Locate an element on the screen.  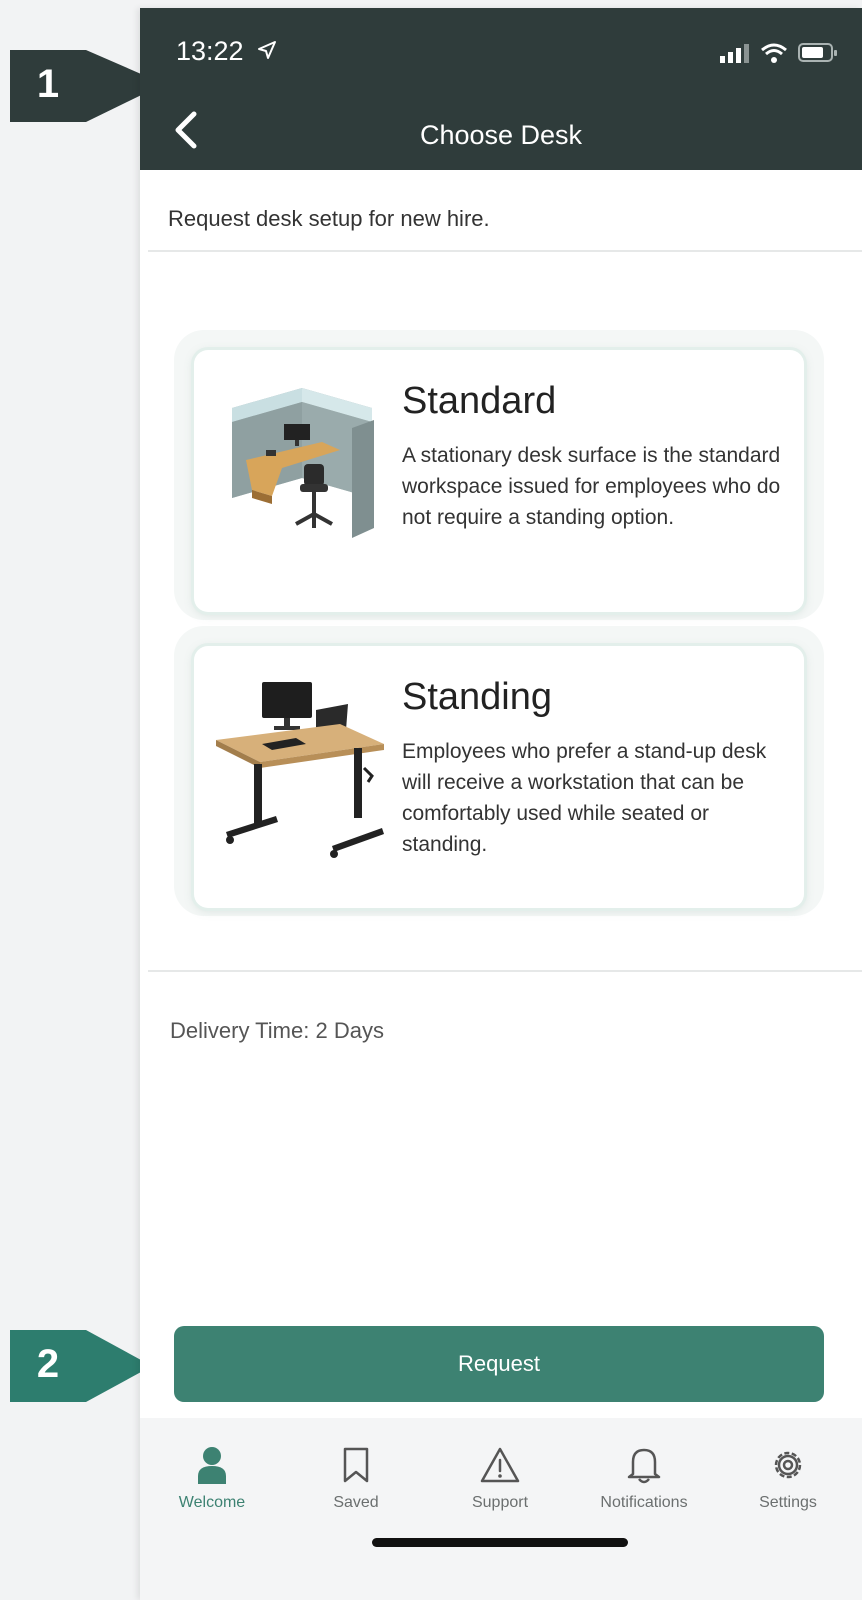
gear-icon is located at coordinates (788, 1465).